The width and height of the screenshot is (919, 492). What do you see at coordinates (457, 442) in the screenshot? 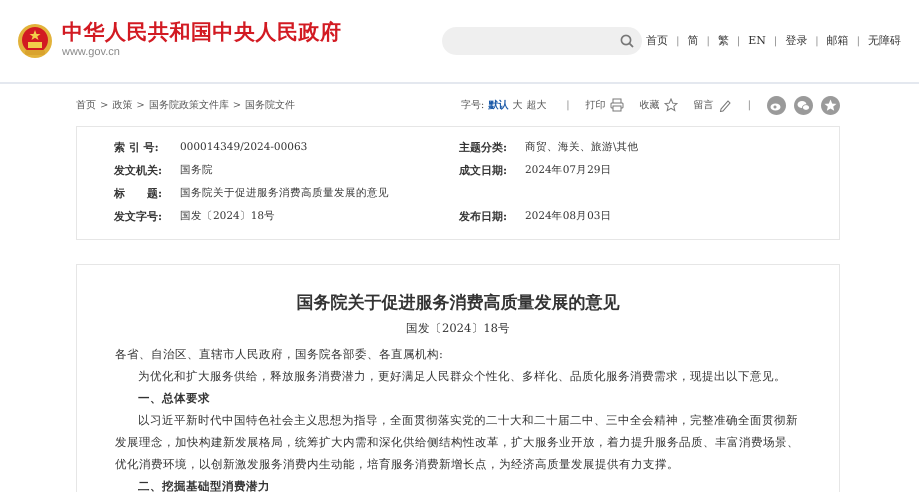
I see `paragraph: 以习近平新时代中国特色社会主义思想为指导，全面贯彻落实党的二十大和二十届二中、三中全会精神，完整准确全面贯彻新发展理念，加快构建新发展格局，统筹扩大内需和深化供给侧结构性改革，扩大服务业开放，着力提升服务品质、丰富消费场景、优化消费环境，以创新激发服务消费内生动能，培育服务消费新增长点，为经济高质量发展提供有力支撑。` at bounding box center [457, 442].